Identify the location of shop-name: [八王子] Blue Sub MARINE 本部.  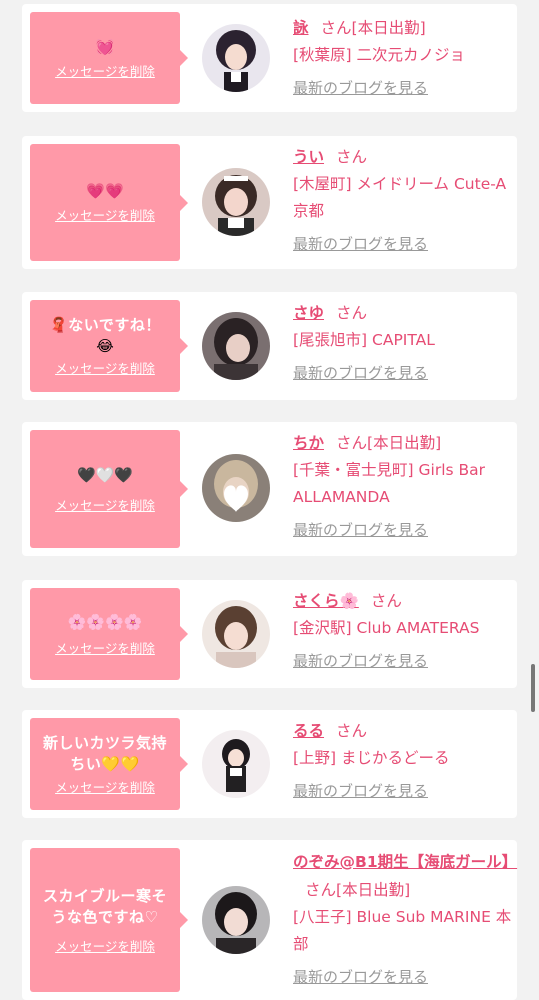
(402, 930).